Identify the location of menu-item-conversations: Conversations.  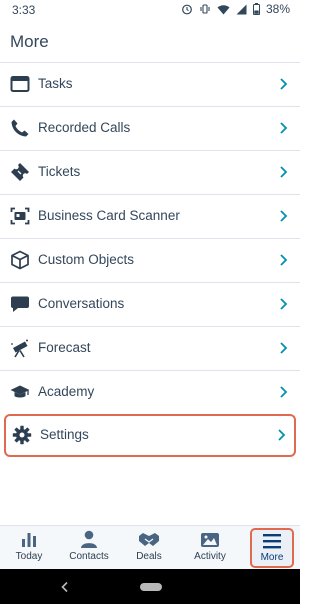
(150, 304).